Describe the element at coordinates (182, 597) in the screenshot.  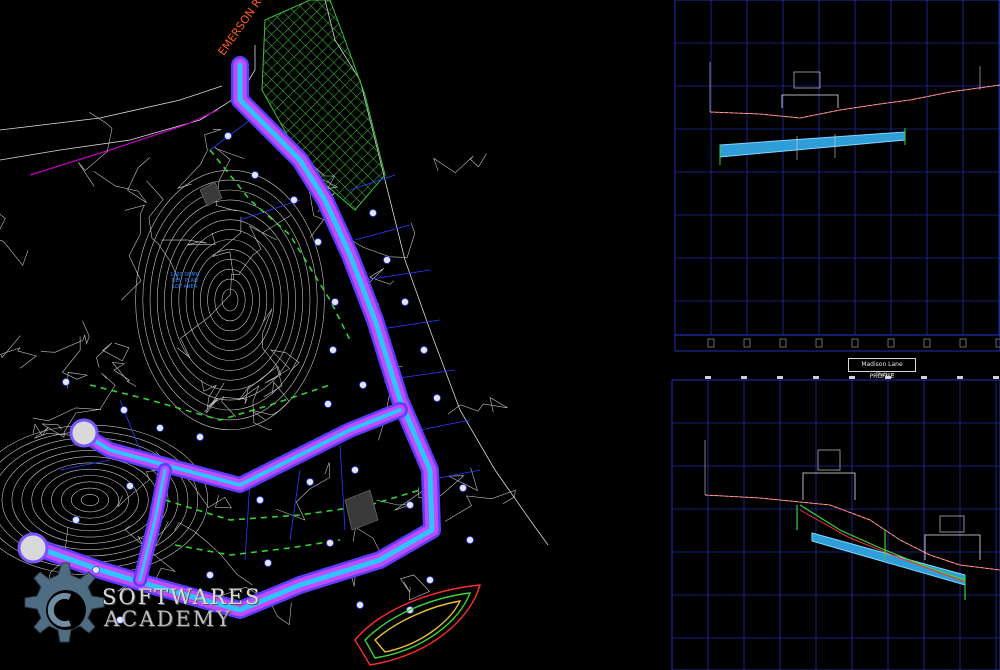
I see `watermark-line1: SOFTWARES` at that location.